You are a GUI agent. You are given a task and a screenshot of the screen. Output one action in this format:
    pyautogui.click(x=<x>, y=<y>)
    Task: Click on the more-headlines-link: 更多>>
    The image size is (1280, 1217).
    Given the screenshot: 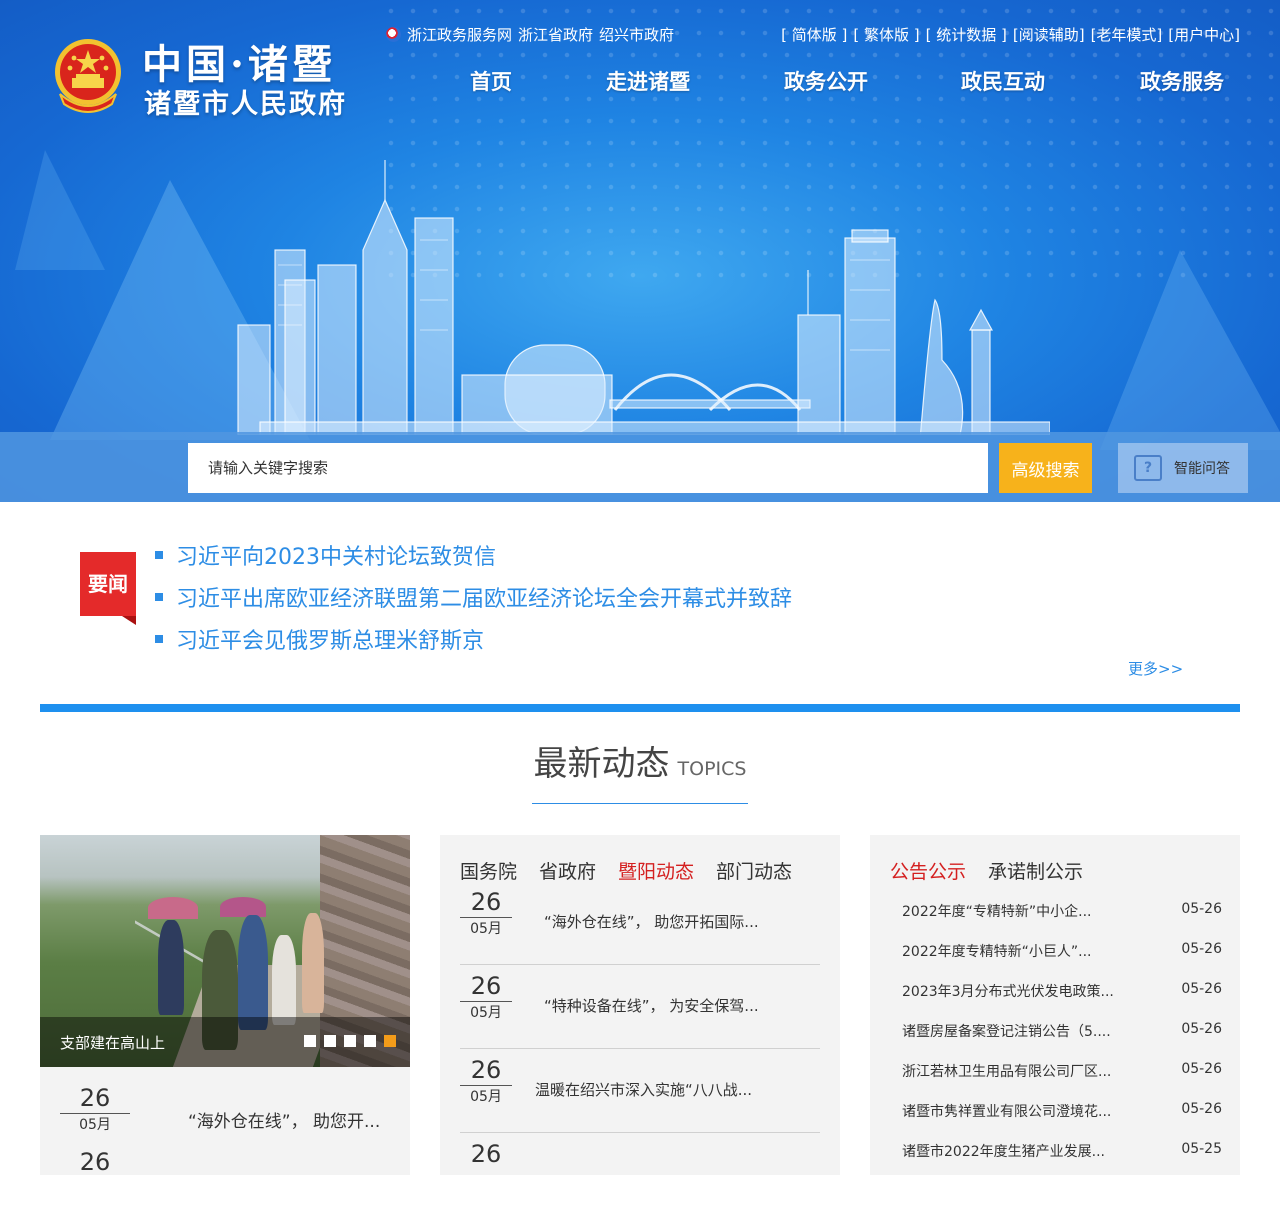 What is the action you would take?
    pyautogui.click(x=1155, y=668)
    